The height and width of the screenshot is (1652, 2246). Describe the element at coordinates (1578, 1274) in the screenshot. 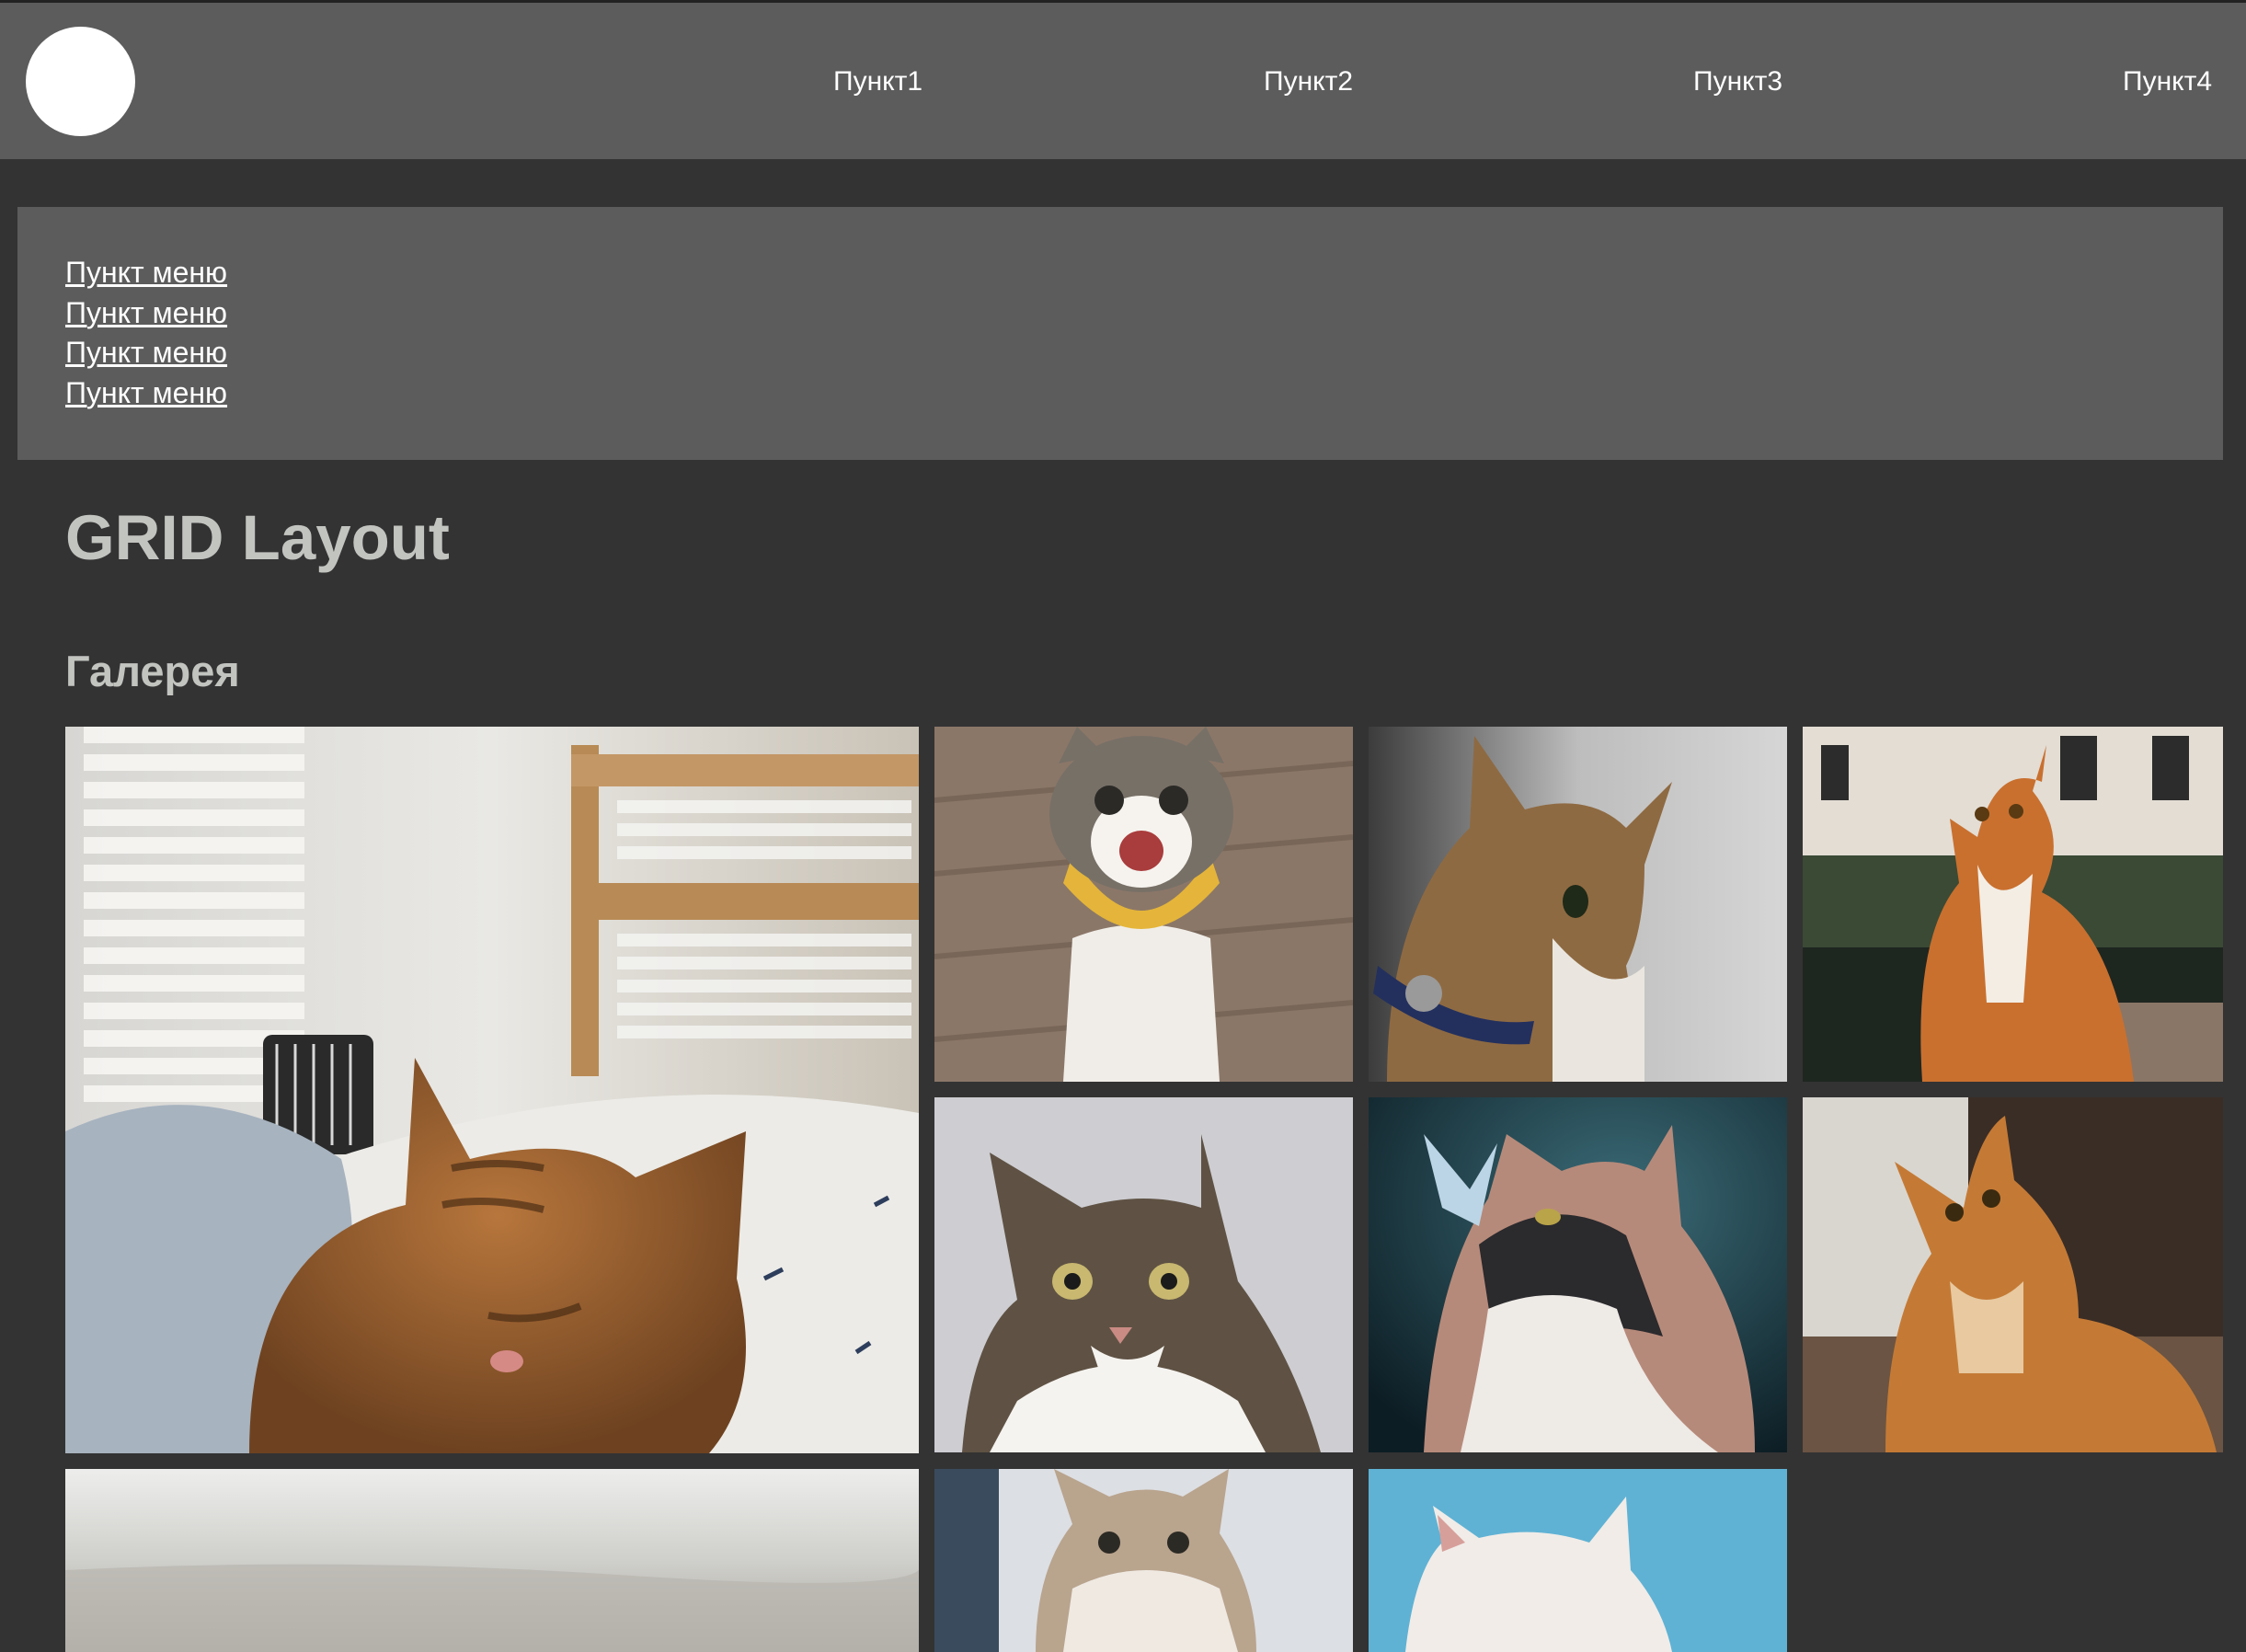

I see `gallery-image-cat-butterfly` at that location.